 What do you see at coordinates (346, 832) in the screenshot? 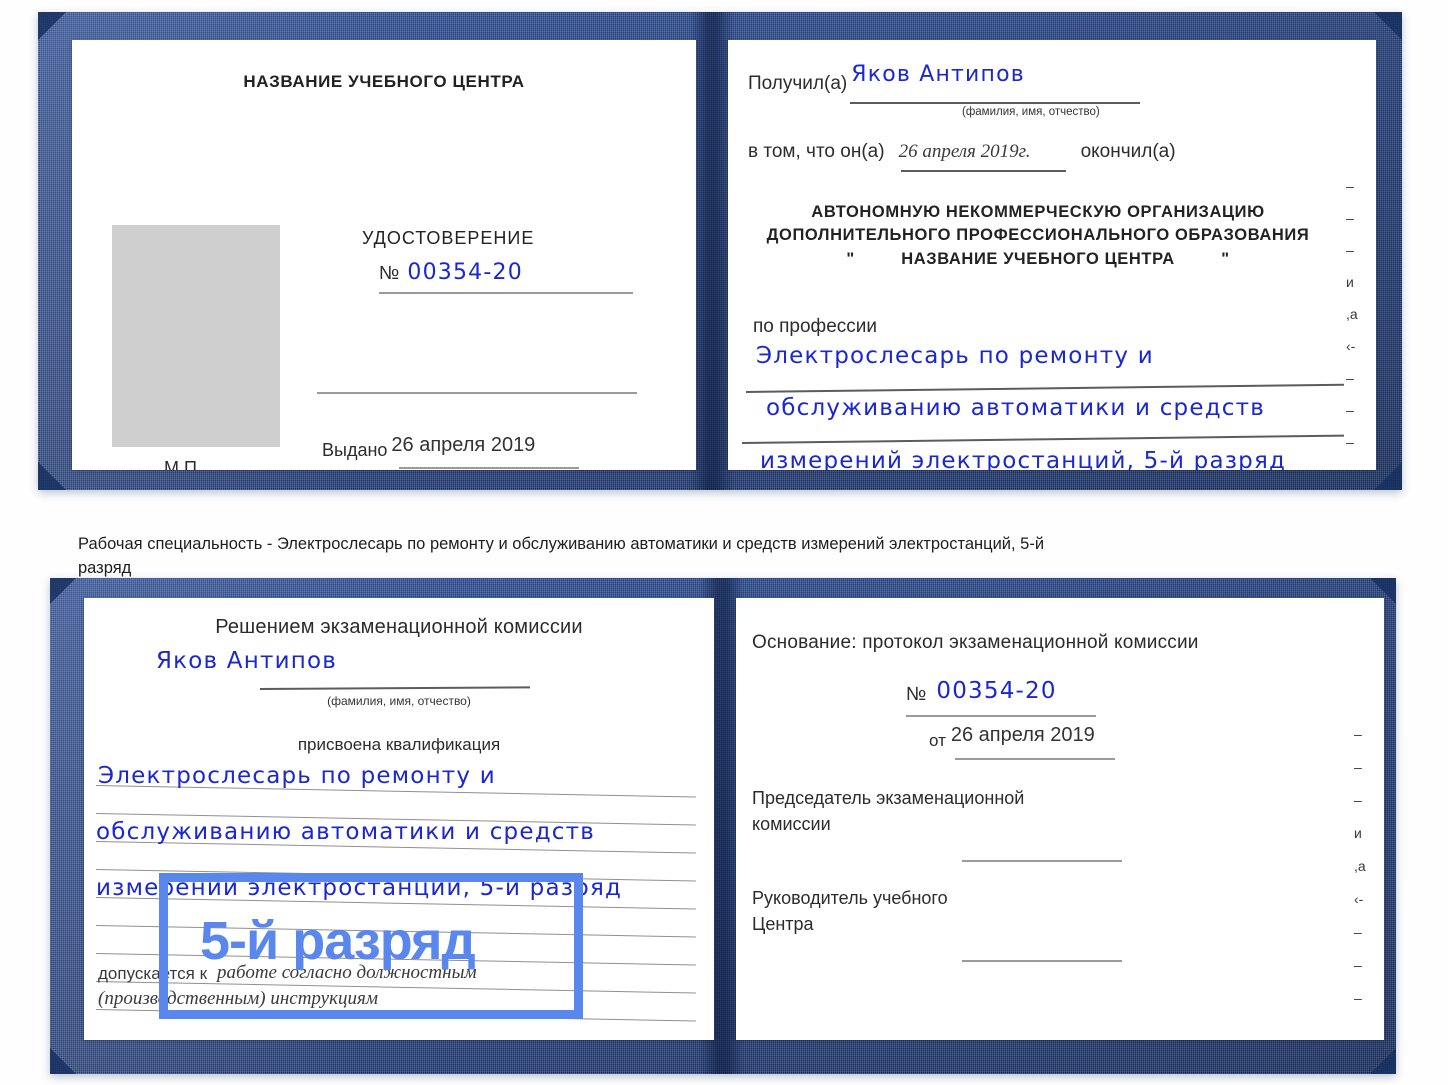
I see `qual-line-2: обслуживанию автоматики и средств` at bounding box center [346, 832].